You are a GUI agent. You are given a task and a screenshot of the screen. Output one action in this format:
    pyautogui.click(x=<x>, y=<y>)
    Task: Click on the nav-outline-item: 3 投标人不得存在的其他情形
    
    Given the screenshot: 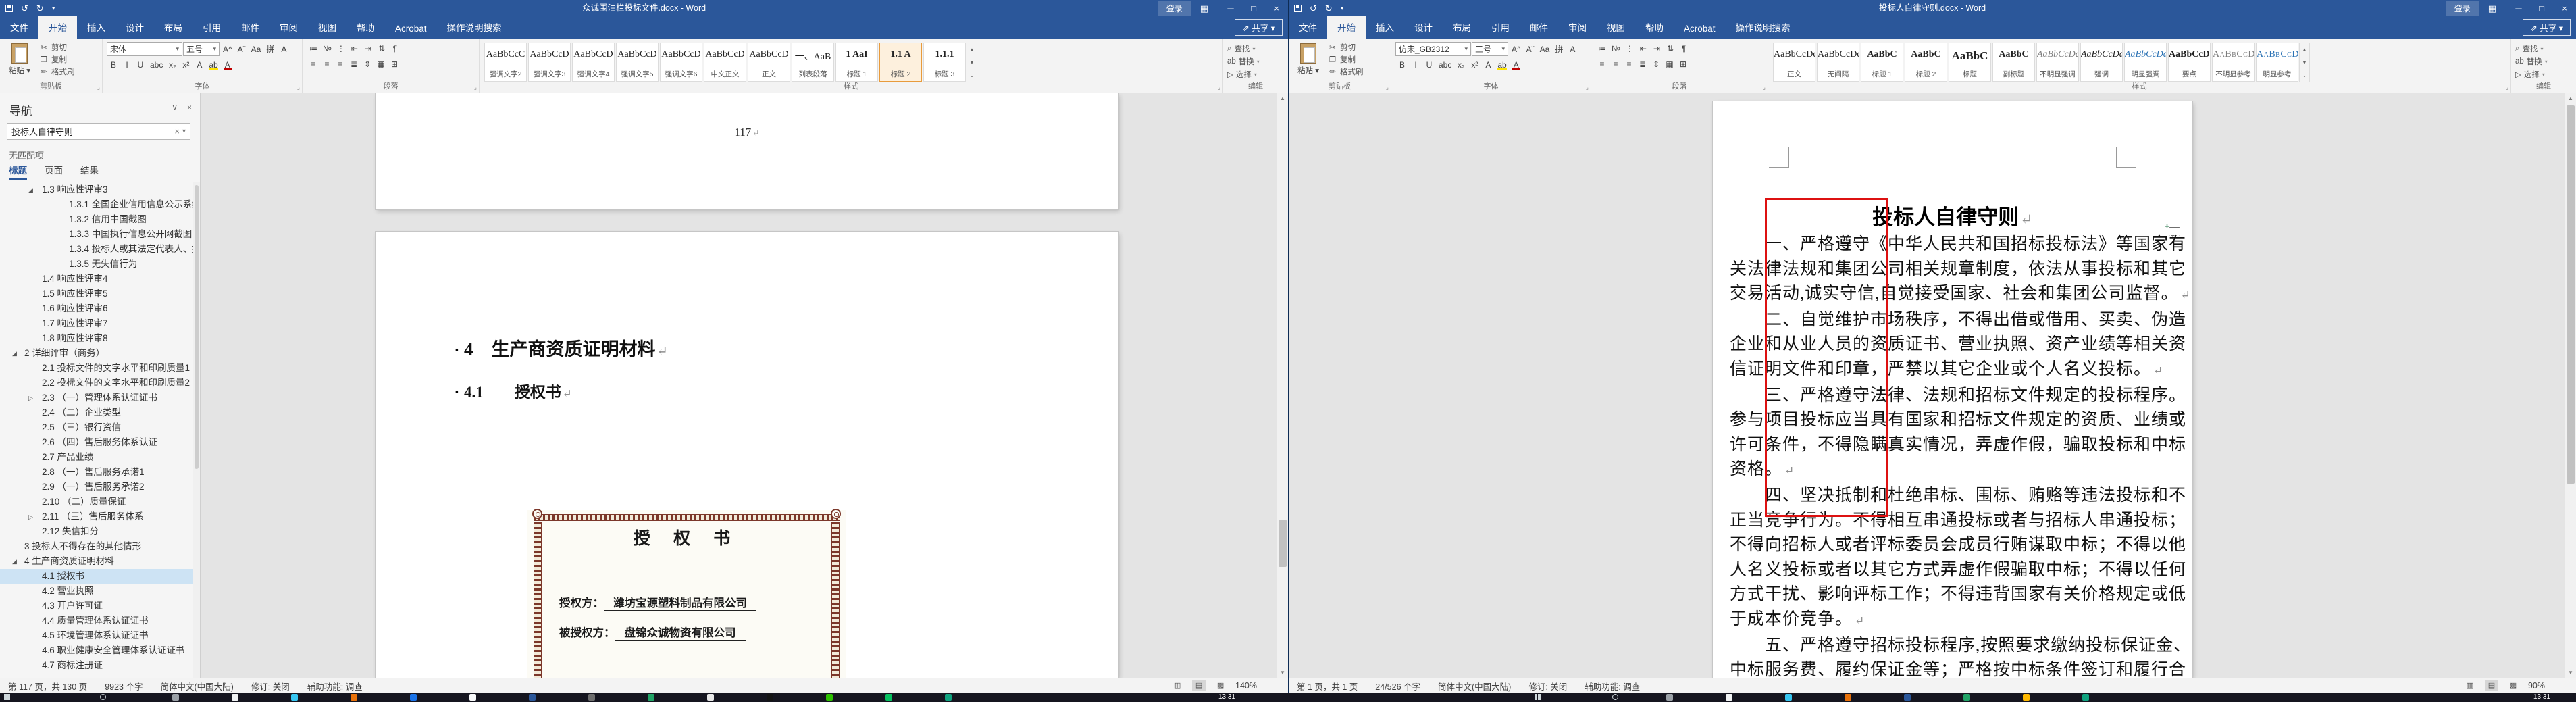 What is the action you would take?
    pyautogui.click(x=96, y=546)
    